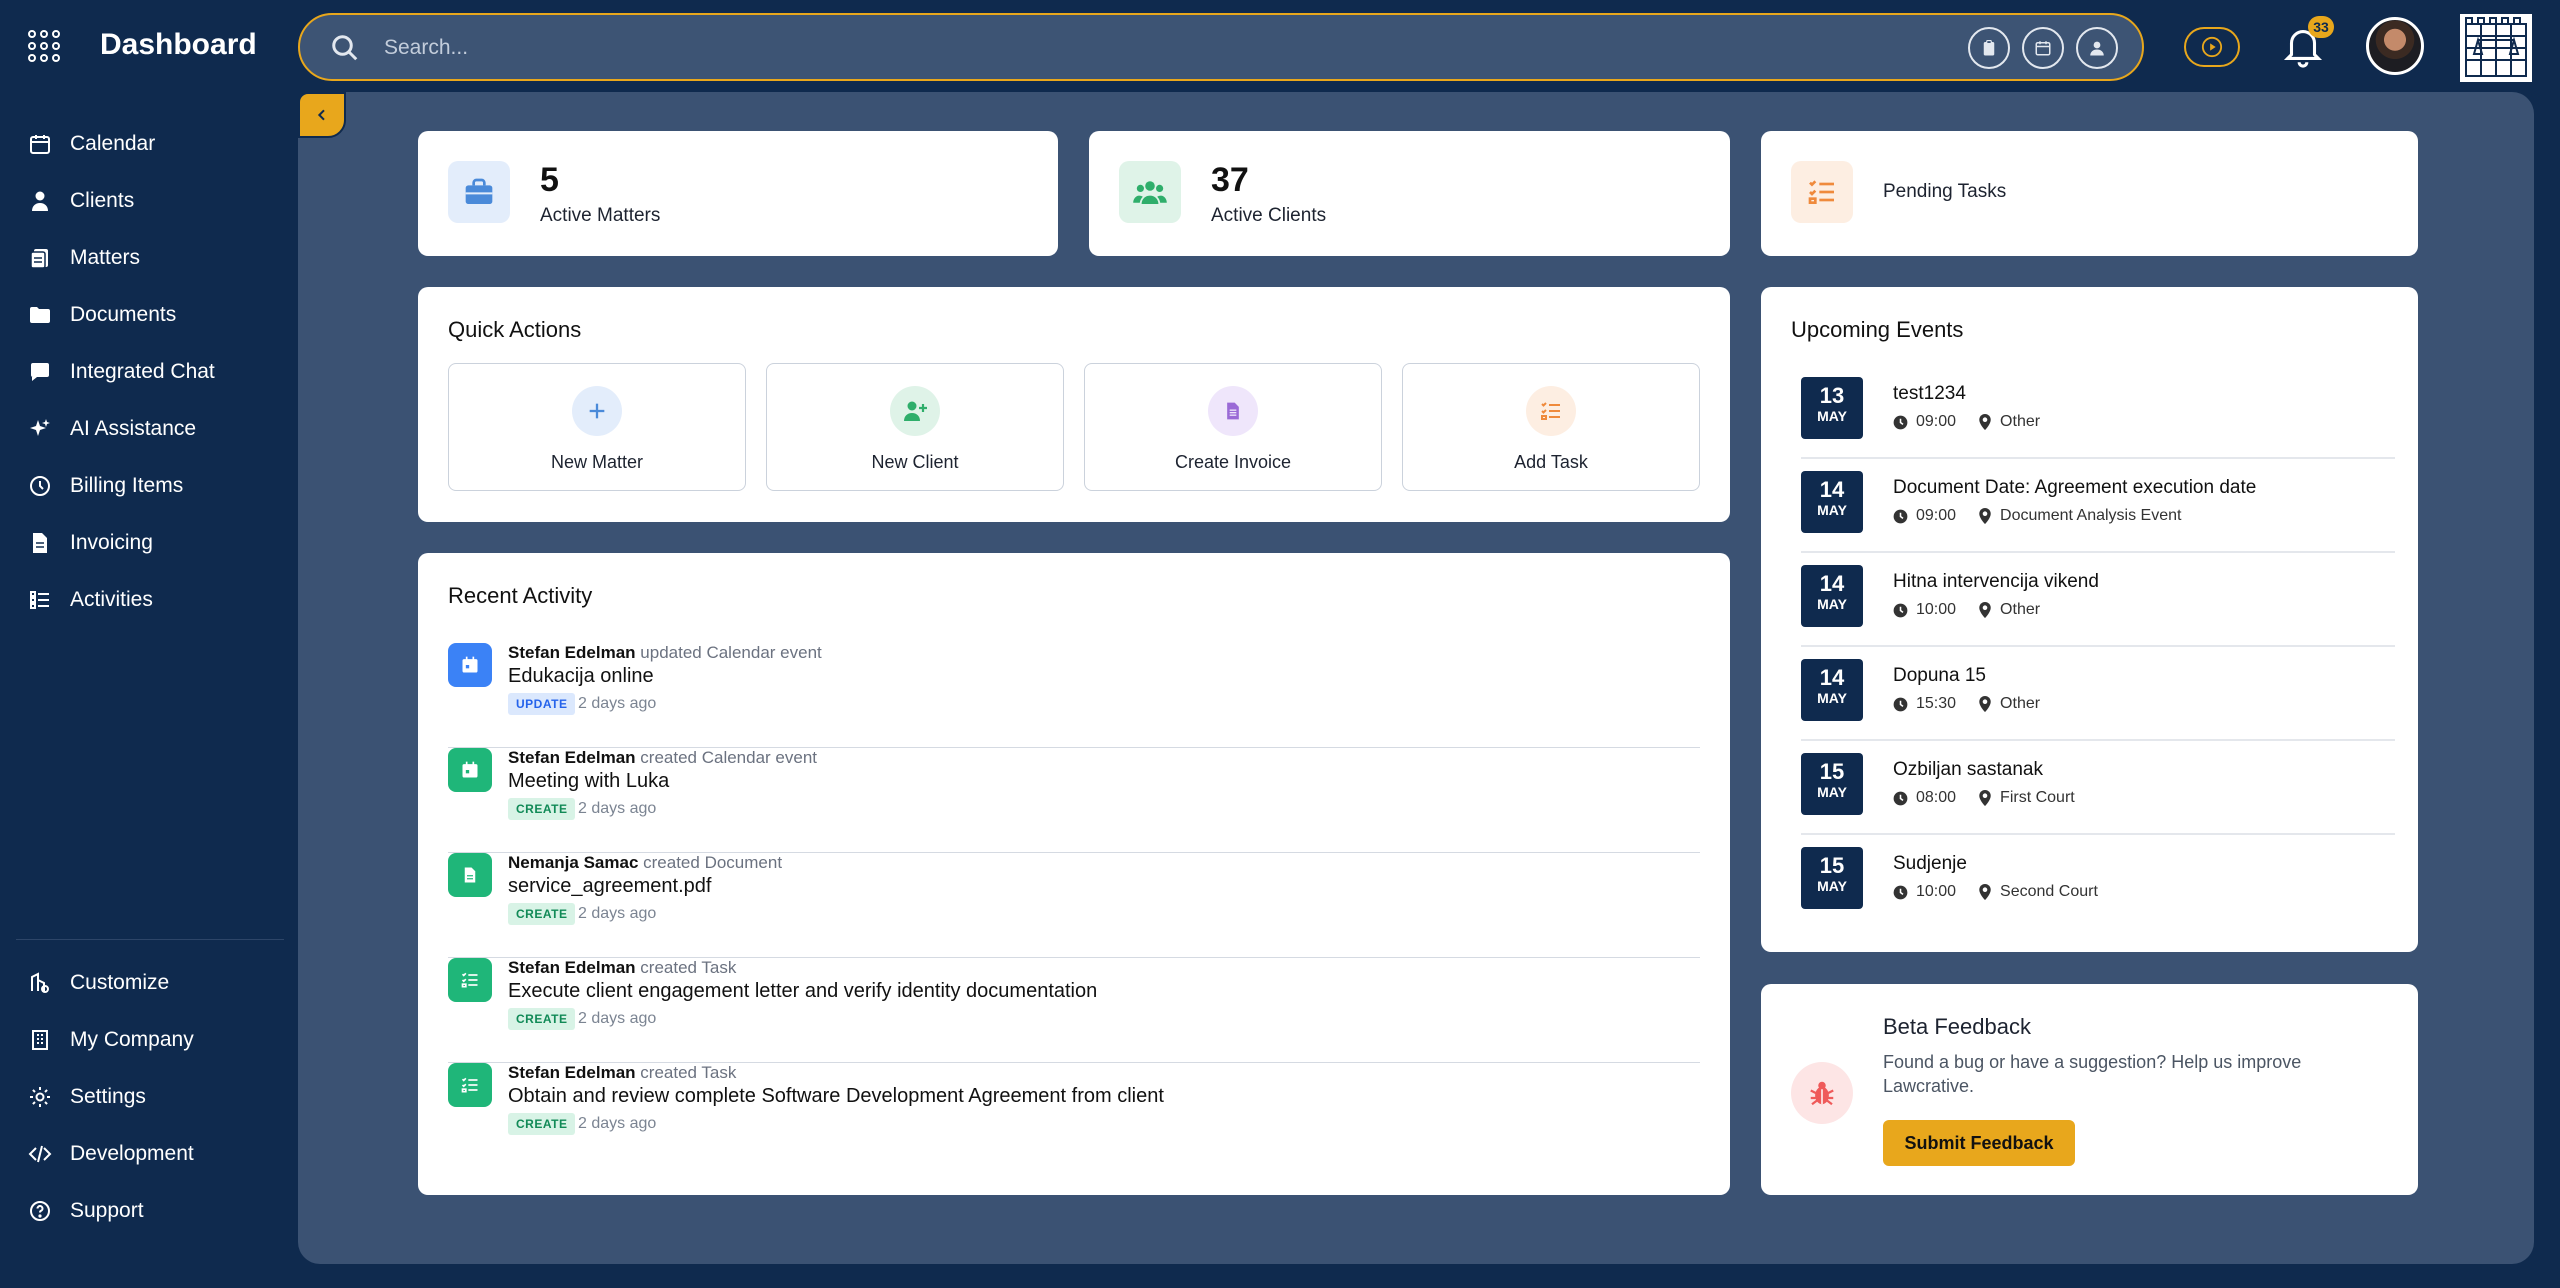 This screenshot has height=1288, width=2560. What do you see at coordinates (597, 427) in the screenshot?
I see `new-matter-button: New Matter` at bounding box center [597, 427].